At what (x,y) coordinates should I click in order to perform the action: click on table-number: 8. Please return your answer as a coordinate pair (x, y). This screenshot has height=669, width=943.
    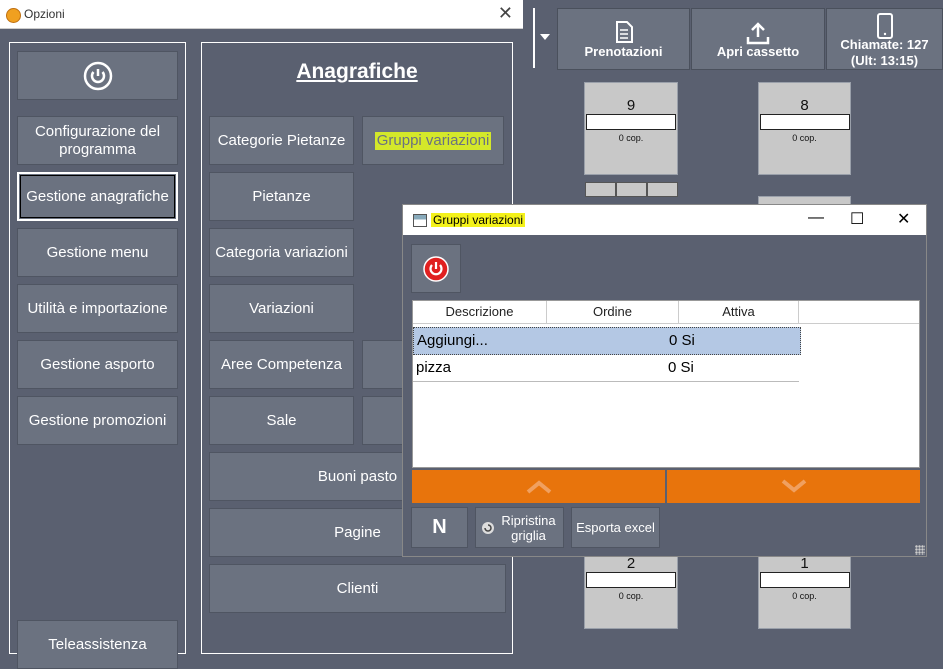
    Looking at the image, I should click on (804, 105).